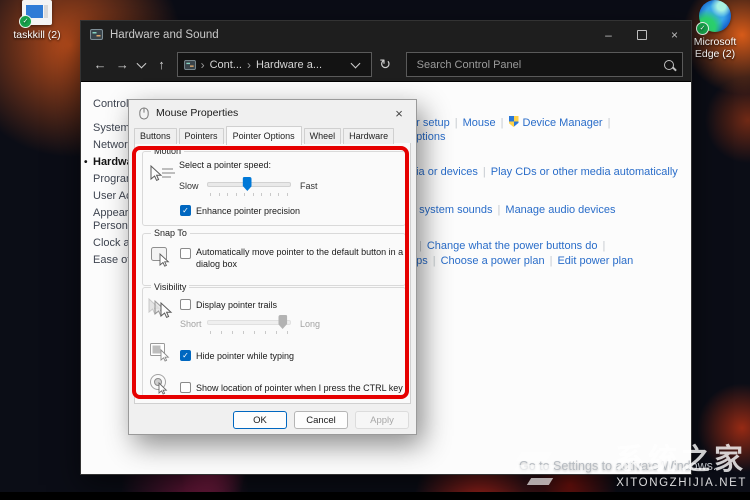 The width and height of the screenshot is (750, 500). Describe the element at coordinates (386, 34) in the screenshot. I see `window-titlebar: Hardware and Sound – ×` at that location.